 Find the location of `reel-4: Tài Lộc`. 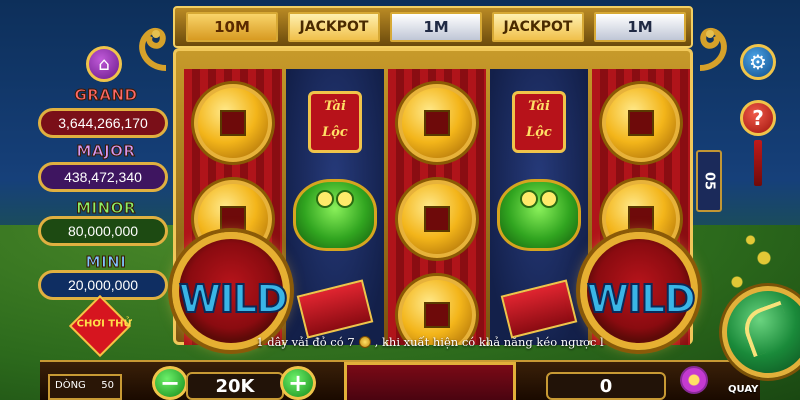

reel-4: Tài Lộc is located at coordinates (539, 207).